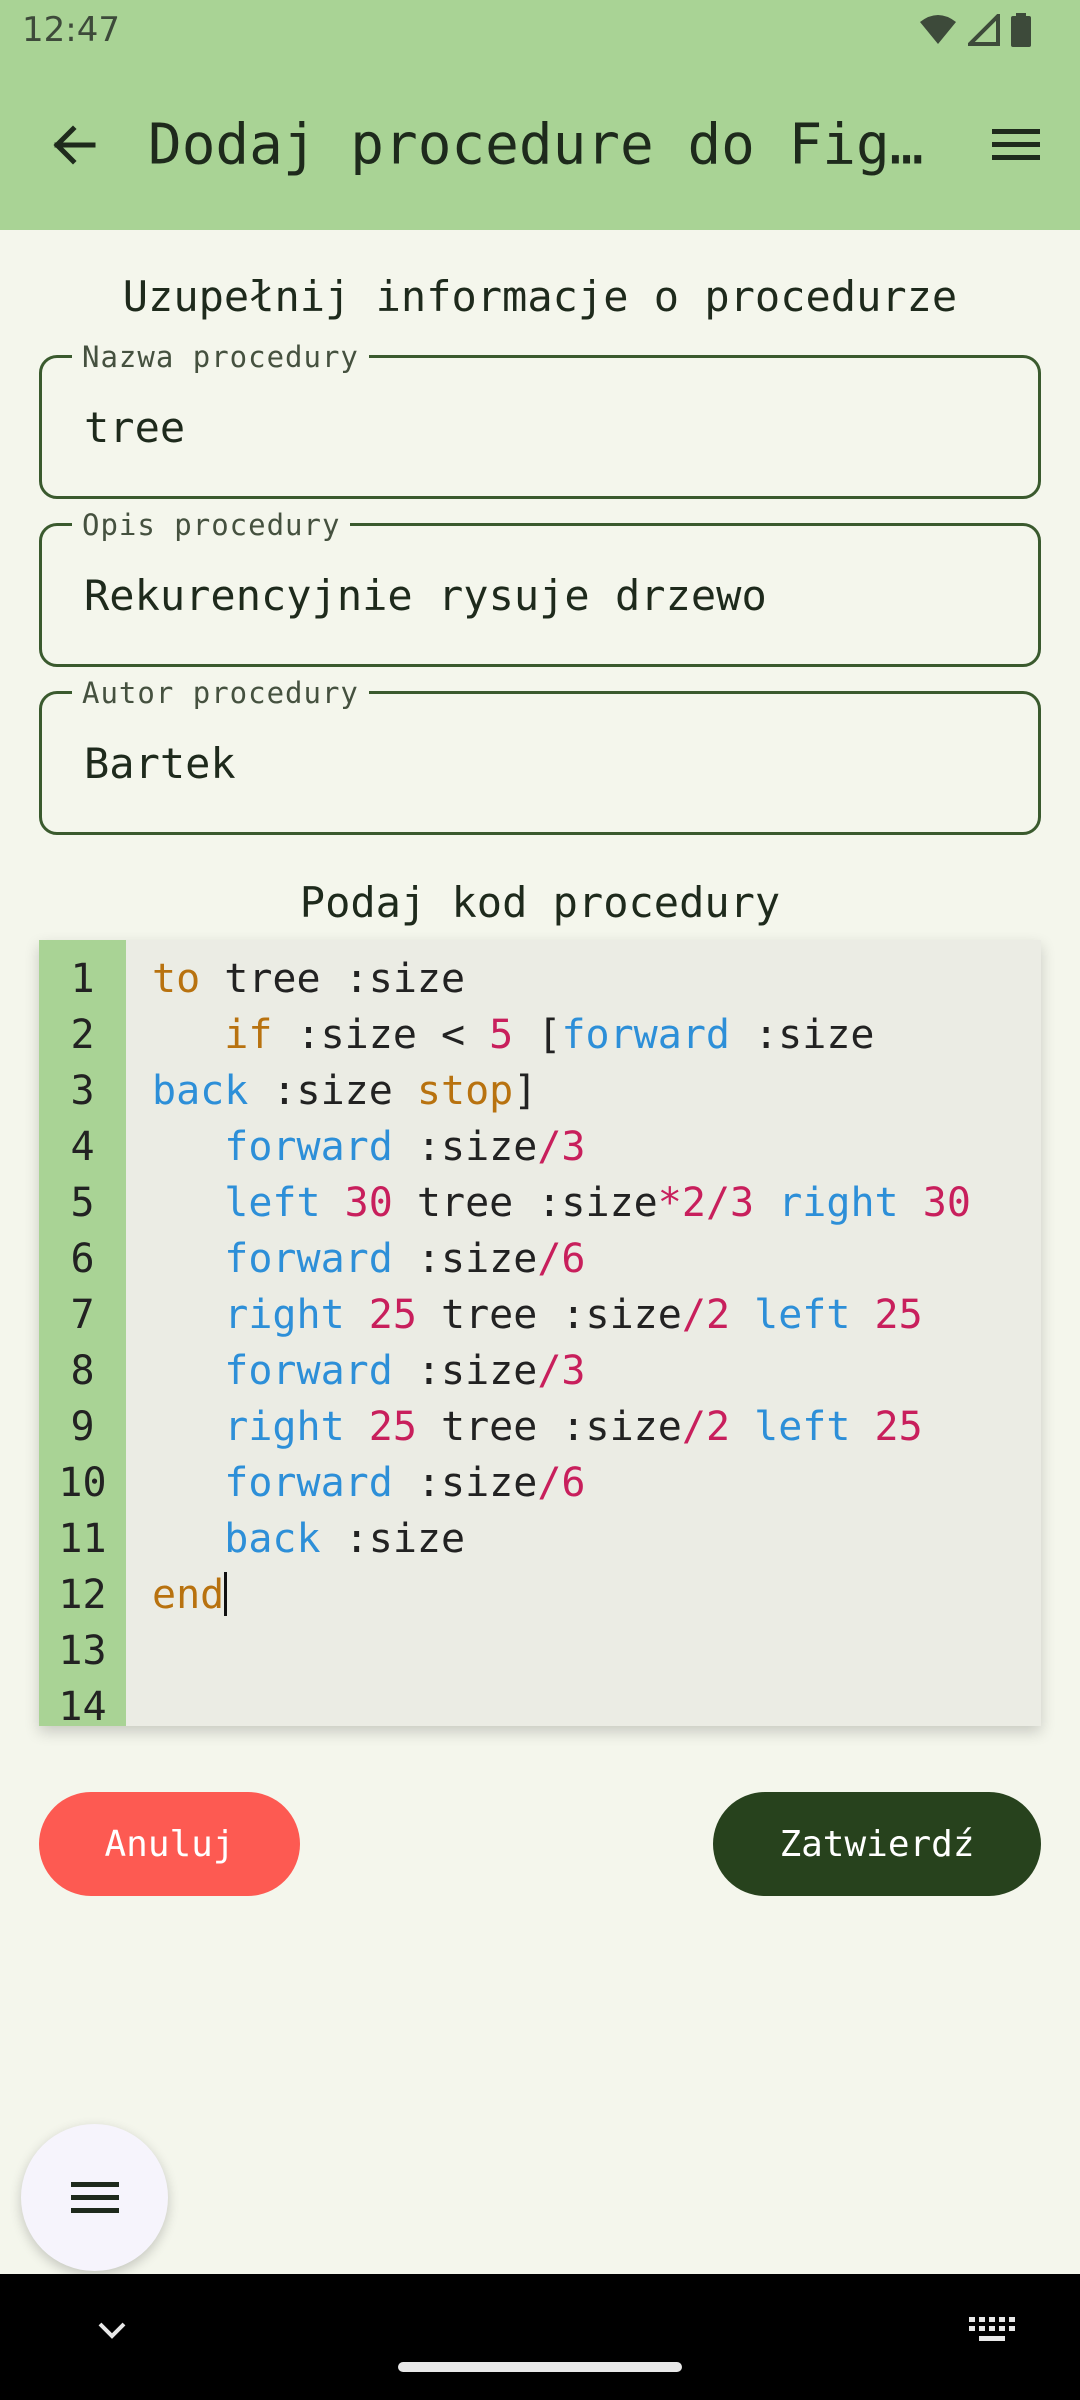 Image resolution: width=1080 pixels, height=2400 pixels. I want to click on keyboard-switch-button, so click(992, 2330).